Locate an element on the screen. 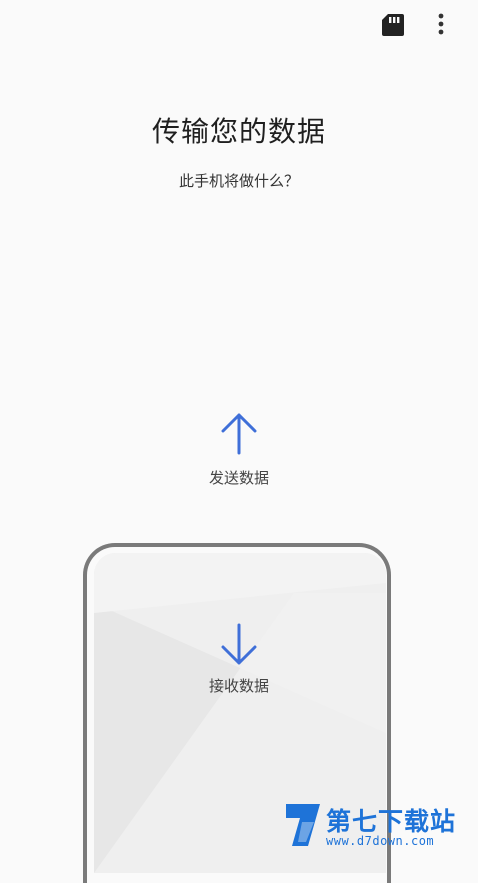  arrow-up-icon is located at coordinates (239, 434).